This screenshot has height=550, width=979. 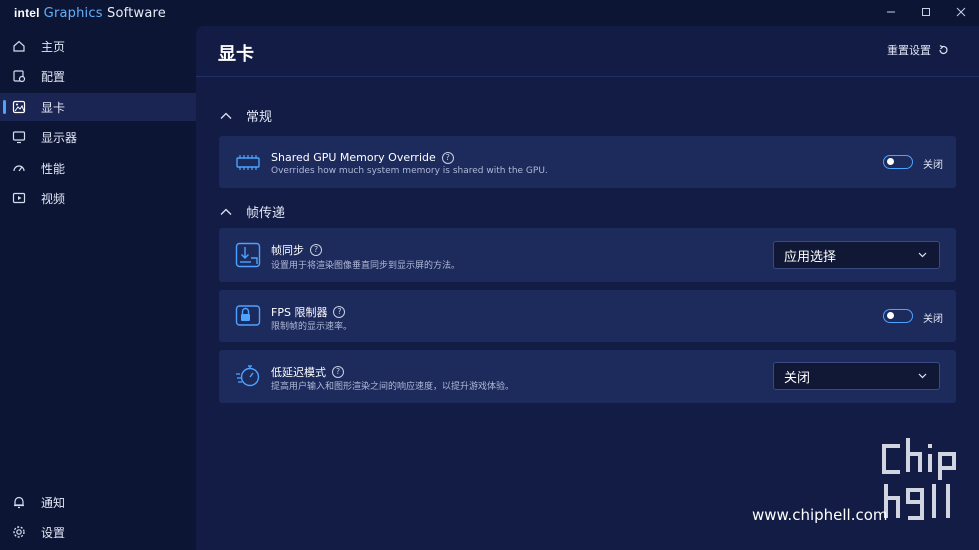 What do you see at coordinates (587, 316) in the screenshot?
I see `card-fps-limiter: FPS 限制器 ? 限制帧的显示速率。 关闭` at bounding box center [587, 316].